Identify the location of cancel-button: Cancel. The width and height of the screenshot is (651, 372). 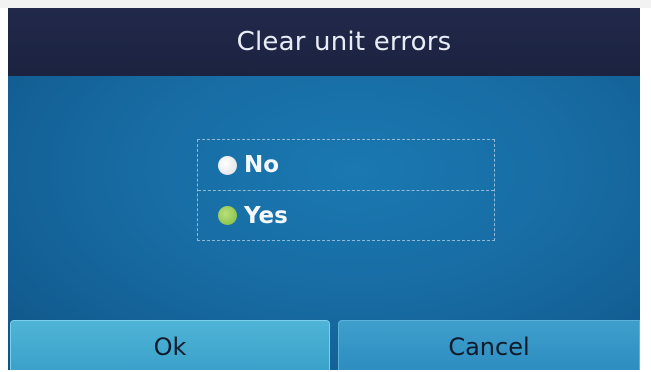
(489, 345).